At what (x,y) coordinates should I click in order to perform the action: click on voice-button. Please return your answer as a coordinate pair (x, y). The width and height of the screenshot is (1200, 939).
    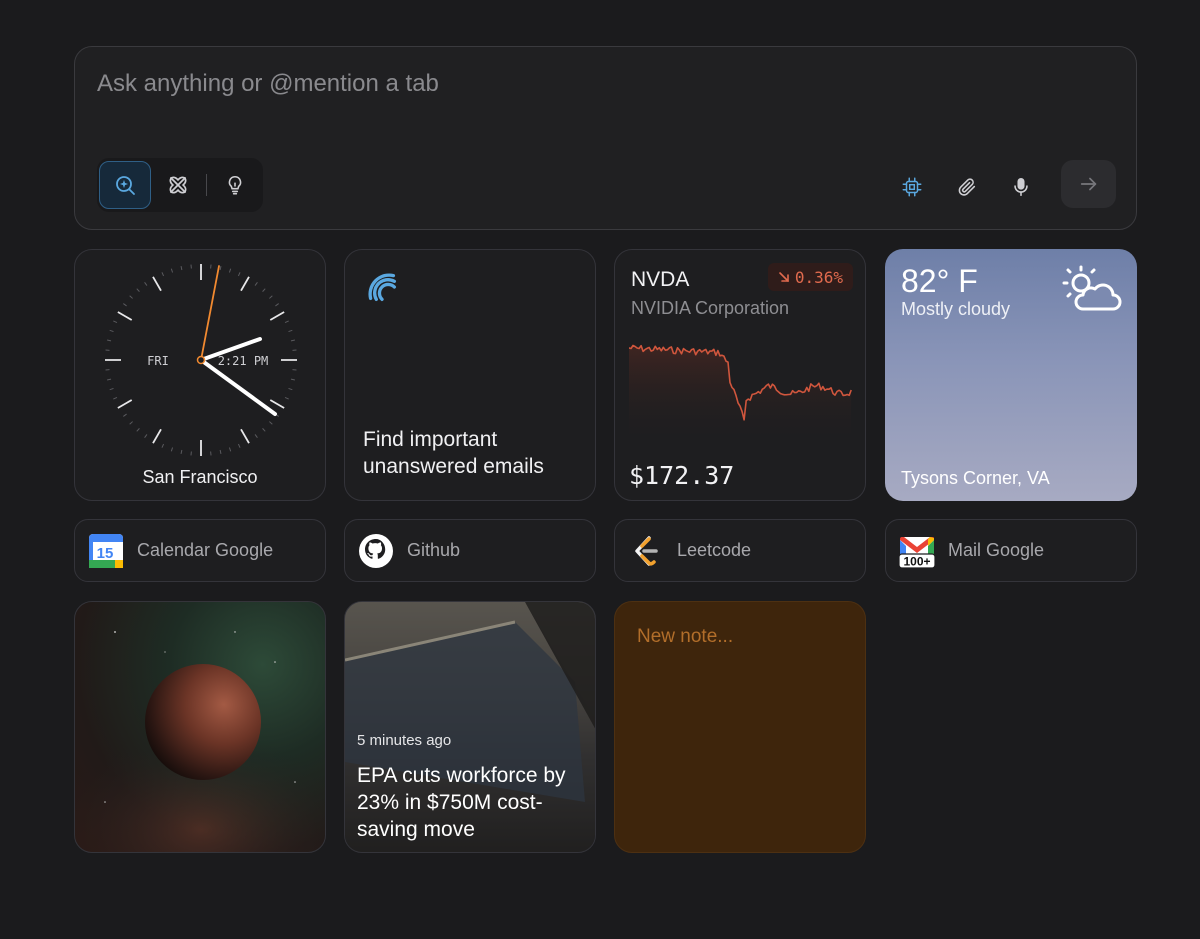
    Looking at the image, I should click on (1021, 187).